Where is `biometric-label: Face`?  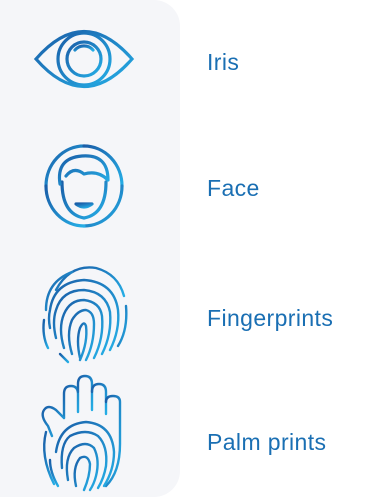 biometric-label: Face is located at coordinates (233, 188).